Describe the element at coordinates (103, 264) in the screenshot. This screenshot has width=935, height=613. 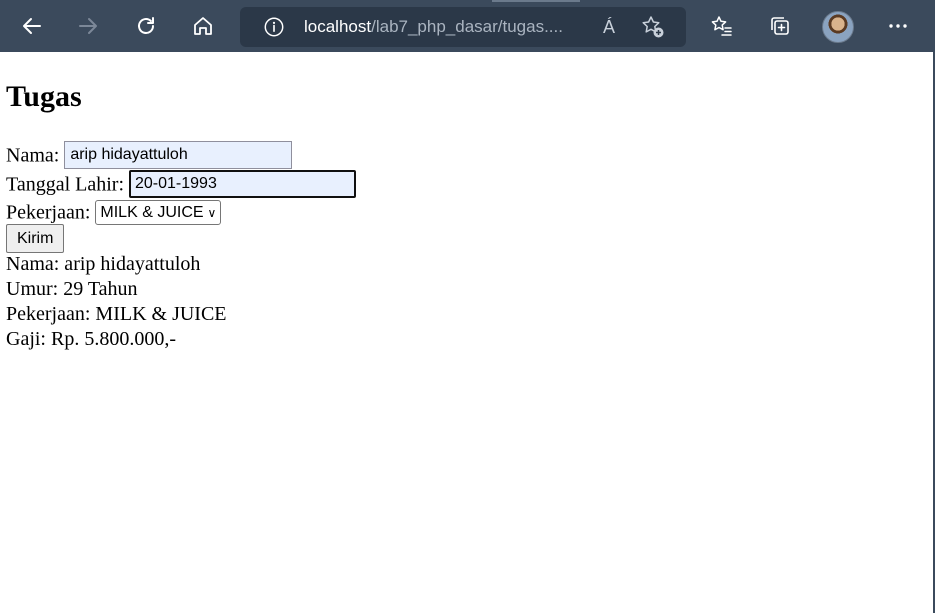
I see `result-nama: Nama: arip hidayattuloh` at that location.